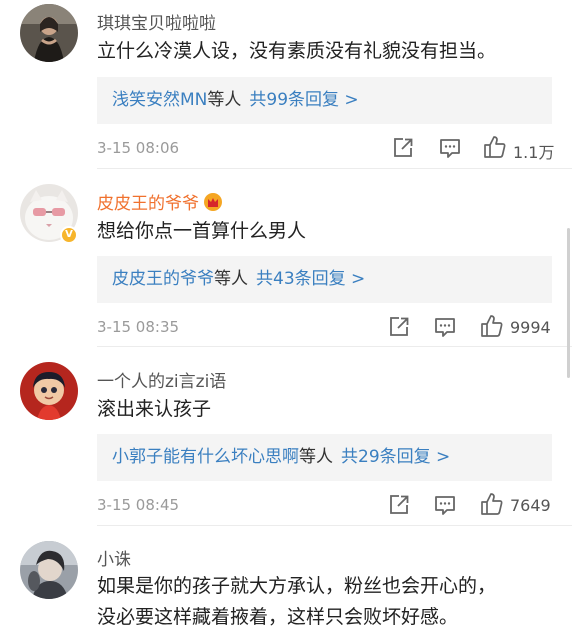  What do you see at coordinates (395, 457) in the screenshot?
I see `reply-count: 共29条回复 >` at bounding box center [395, 457].